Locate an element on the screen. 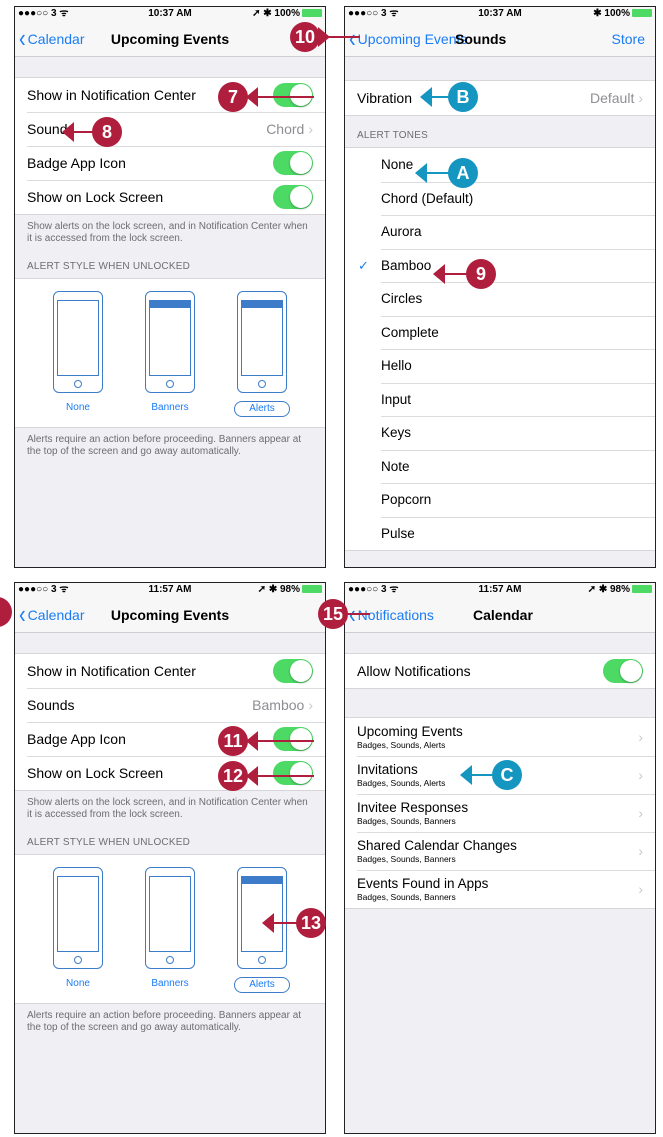 This screenshot has height=1137, width=663. page-title: Sounds is located at coordinates (481, 39).